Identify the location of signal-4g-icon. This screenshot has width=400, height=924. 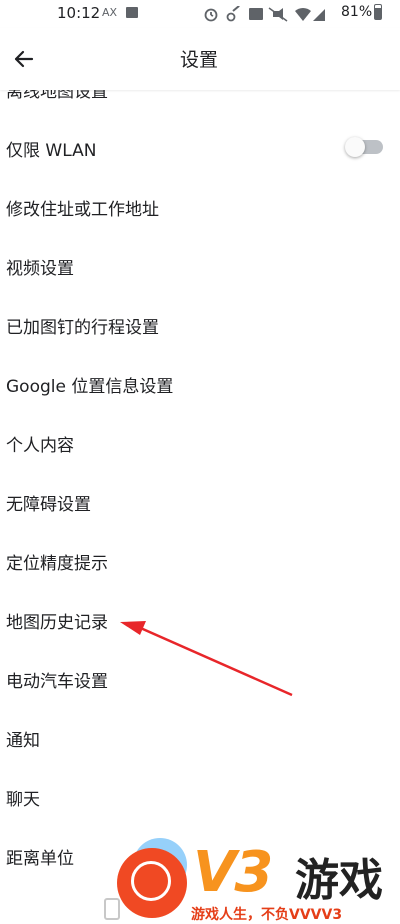
(319, 15).